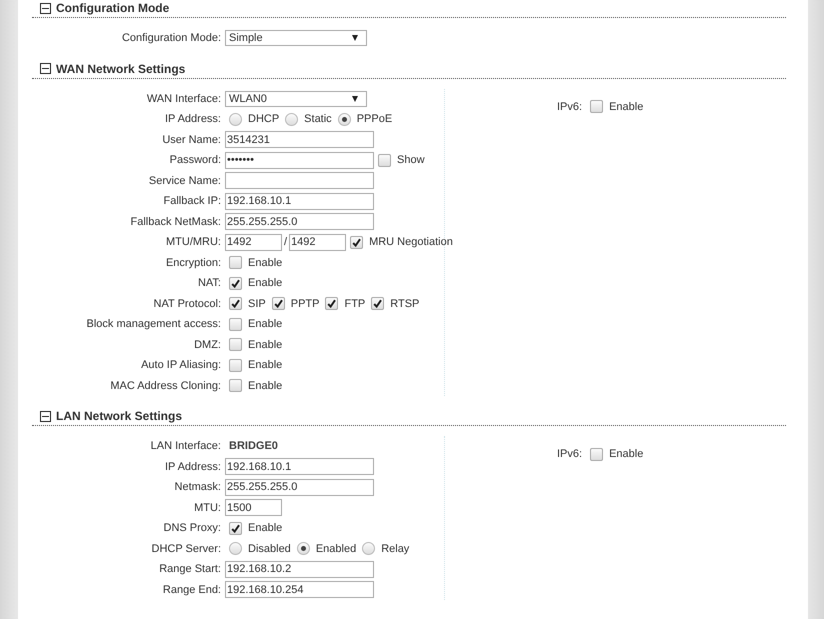  What do you see at coordinates (192, 590) in the screenshot?
I see `field-label: Range End:` at bounding box center [192, 590].